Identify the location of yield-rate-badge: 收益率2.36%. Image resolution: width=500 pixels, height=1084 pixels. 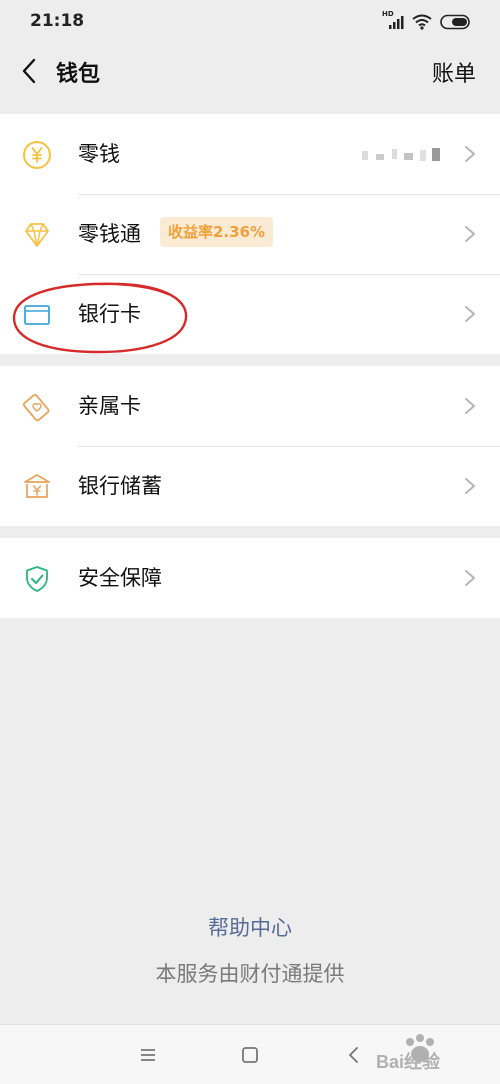
(217, 232).